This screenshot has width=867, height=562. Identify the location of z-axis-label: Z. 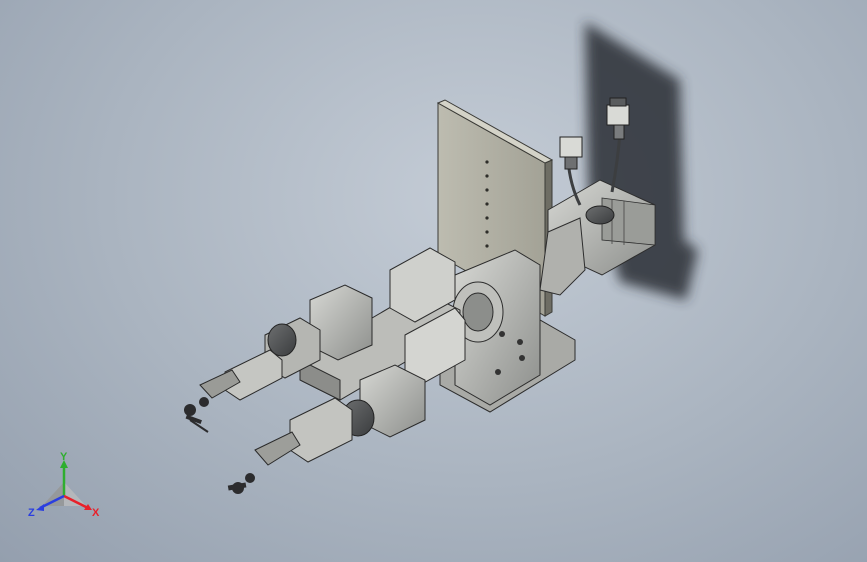
(31, 513).